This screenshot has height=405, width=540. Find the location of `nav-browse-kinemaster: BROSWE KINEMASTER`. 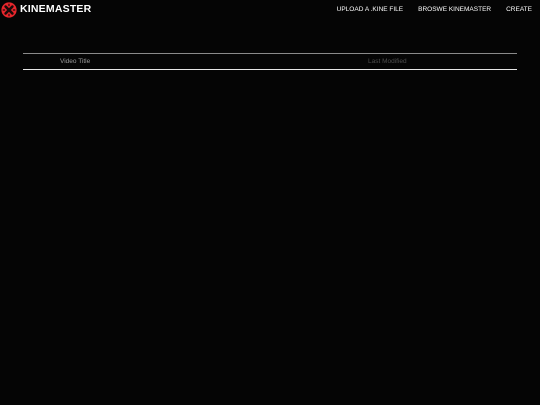

nav-browse-kinemaster: BROSWE KINEMASTER is located at coordinates (454, 9).